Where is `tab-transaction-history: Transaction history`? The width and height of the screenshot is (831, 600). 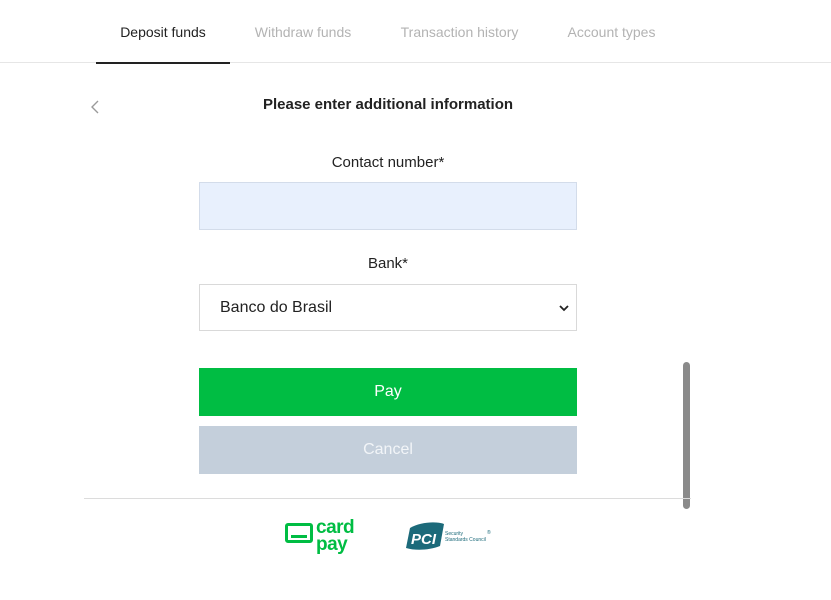 tab-transaction-history: Transaction history is located at coordinates (459, 31).